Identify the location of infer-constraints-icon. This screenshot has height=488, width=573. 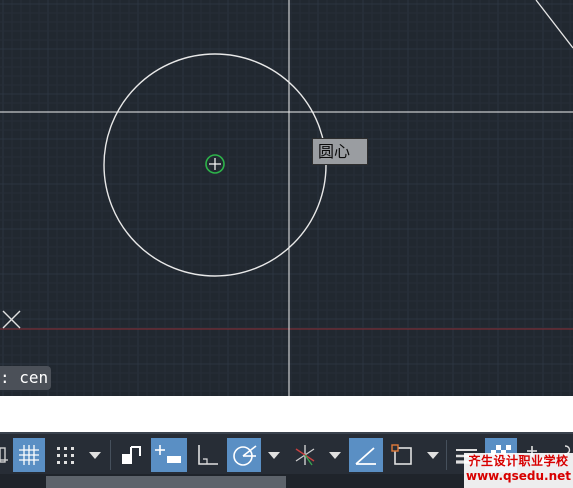
(131, 455).